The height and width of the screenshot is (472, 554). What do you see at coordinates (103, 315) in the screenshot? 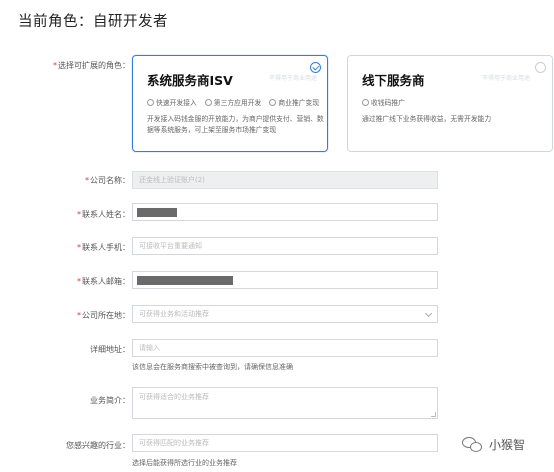
I see `company-location-label: *公司所在地：` at bounding box center [103, 315].